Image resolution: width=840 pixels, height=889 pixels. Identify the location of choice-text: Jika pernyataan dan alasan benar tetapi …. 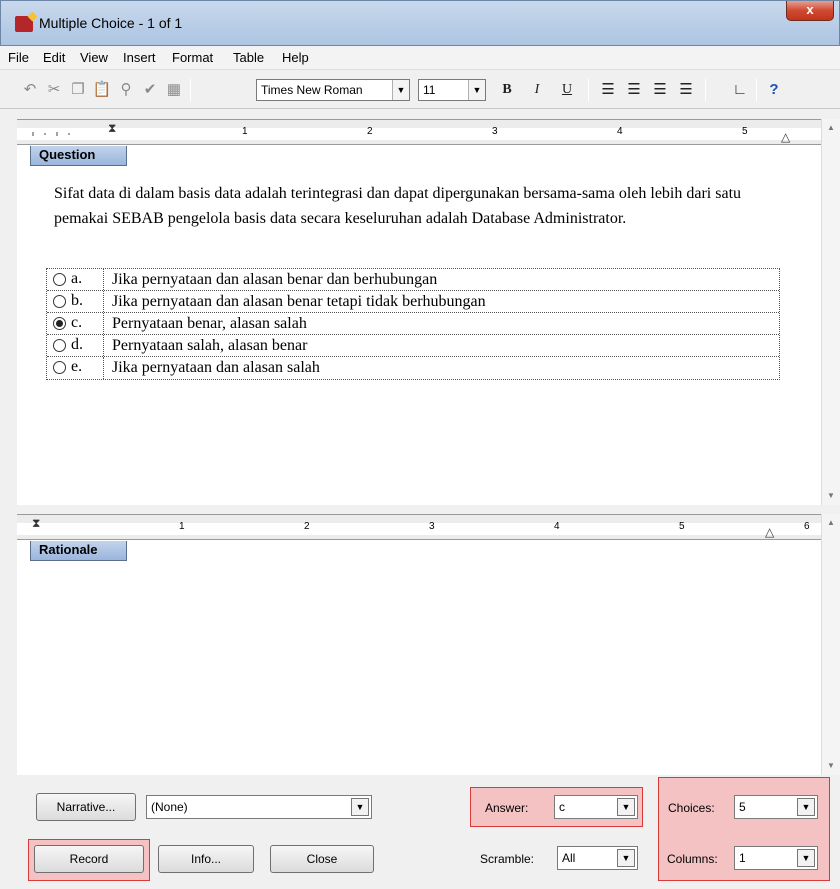
(294, 301).